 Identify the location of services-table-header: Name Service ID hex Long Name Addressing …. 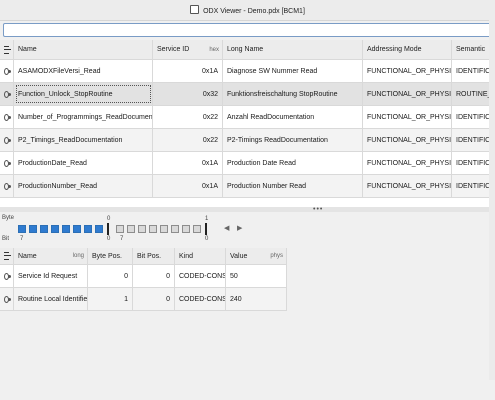
(247, 50).